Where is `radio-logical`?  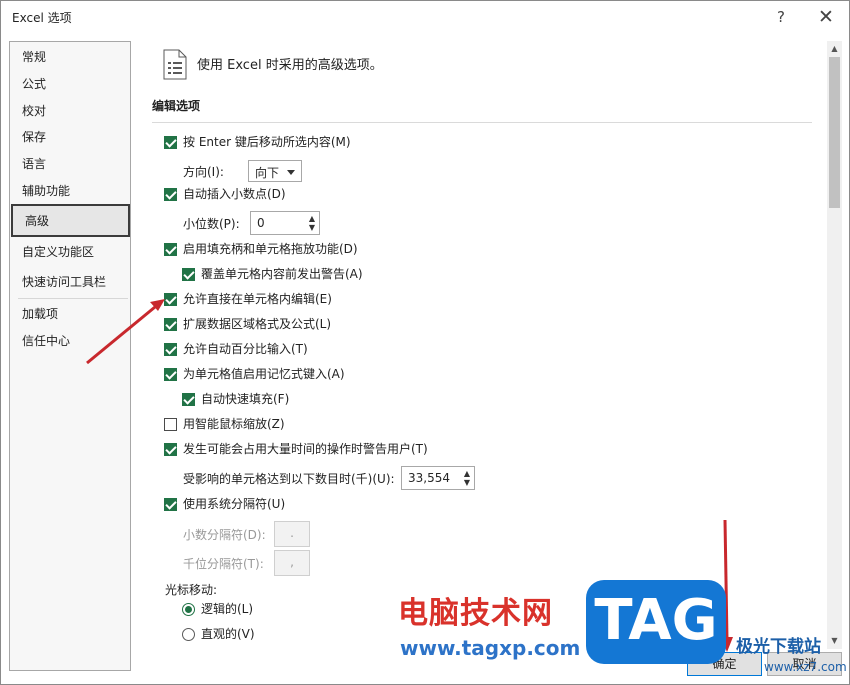
radio-logical is located at coordinates (188, 609).